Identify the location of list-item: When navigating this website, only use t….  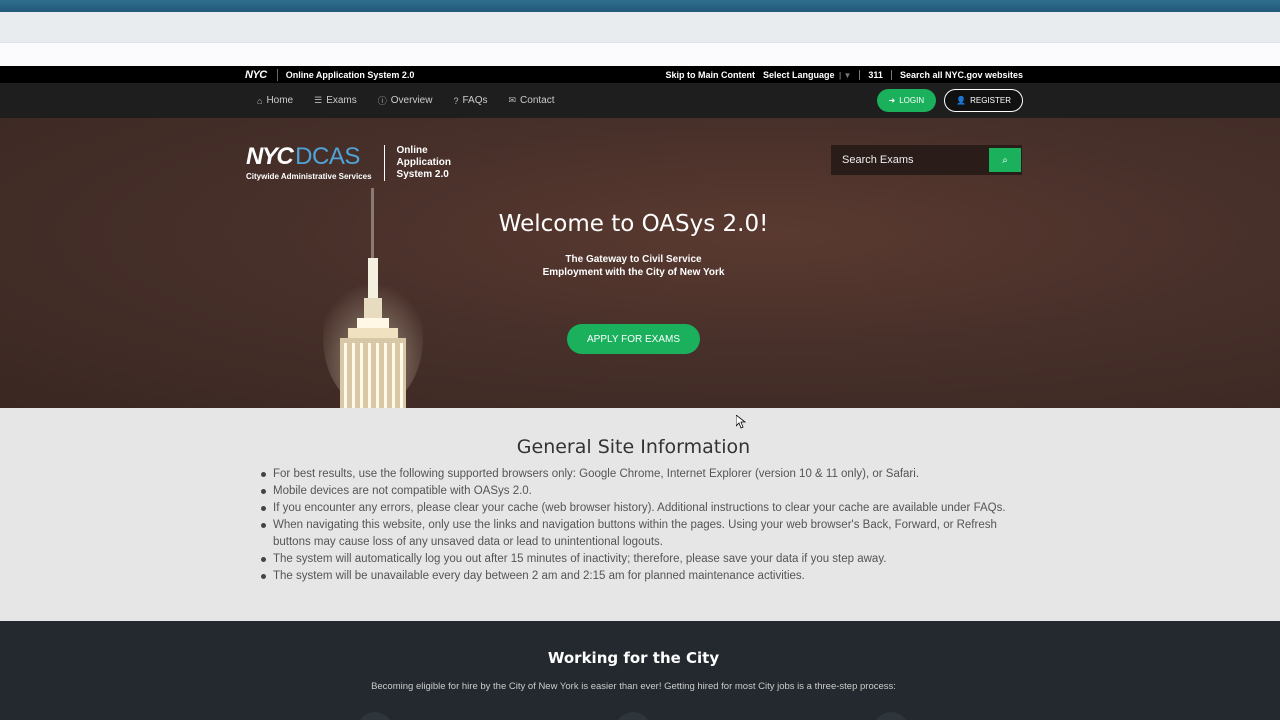
(634, 534).